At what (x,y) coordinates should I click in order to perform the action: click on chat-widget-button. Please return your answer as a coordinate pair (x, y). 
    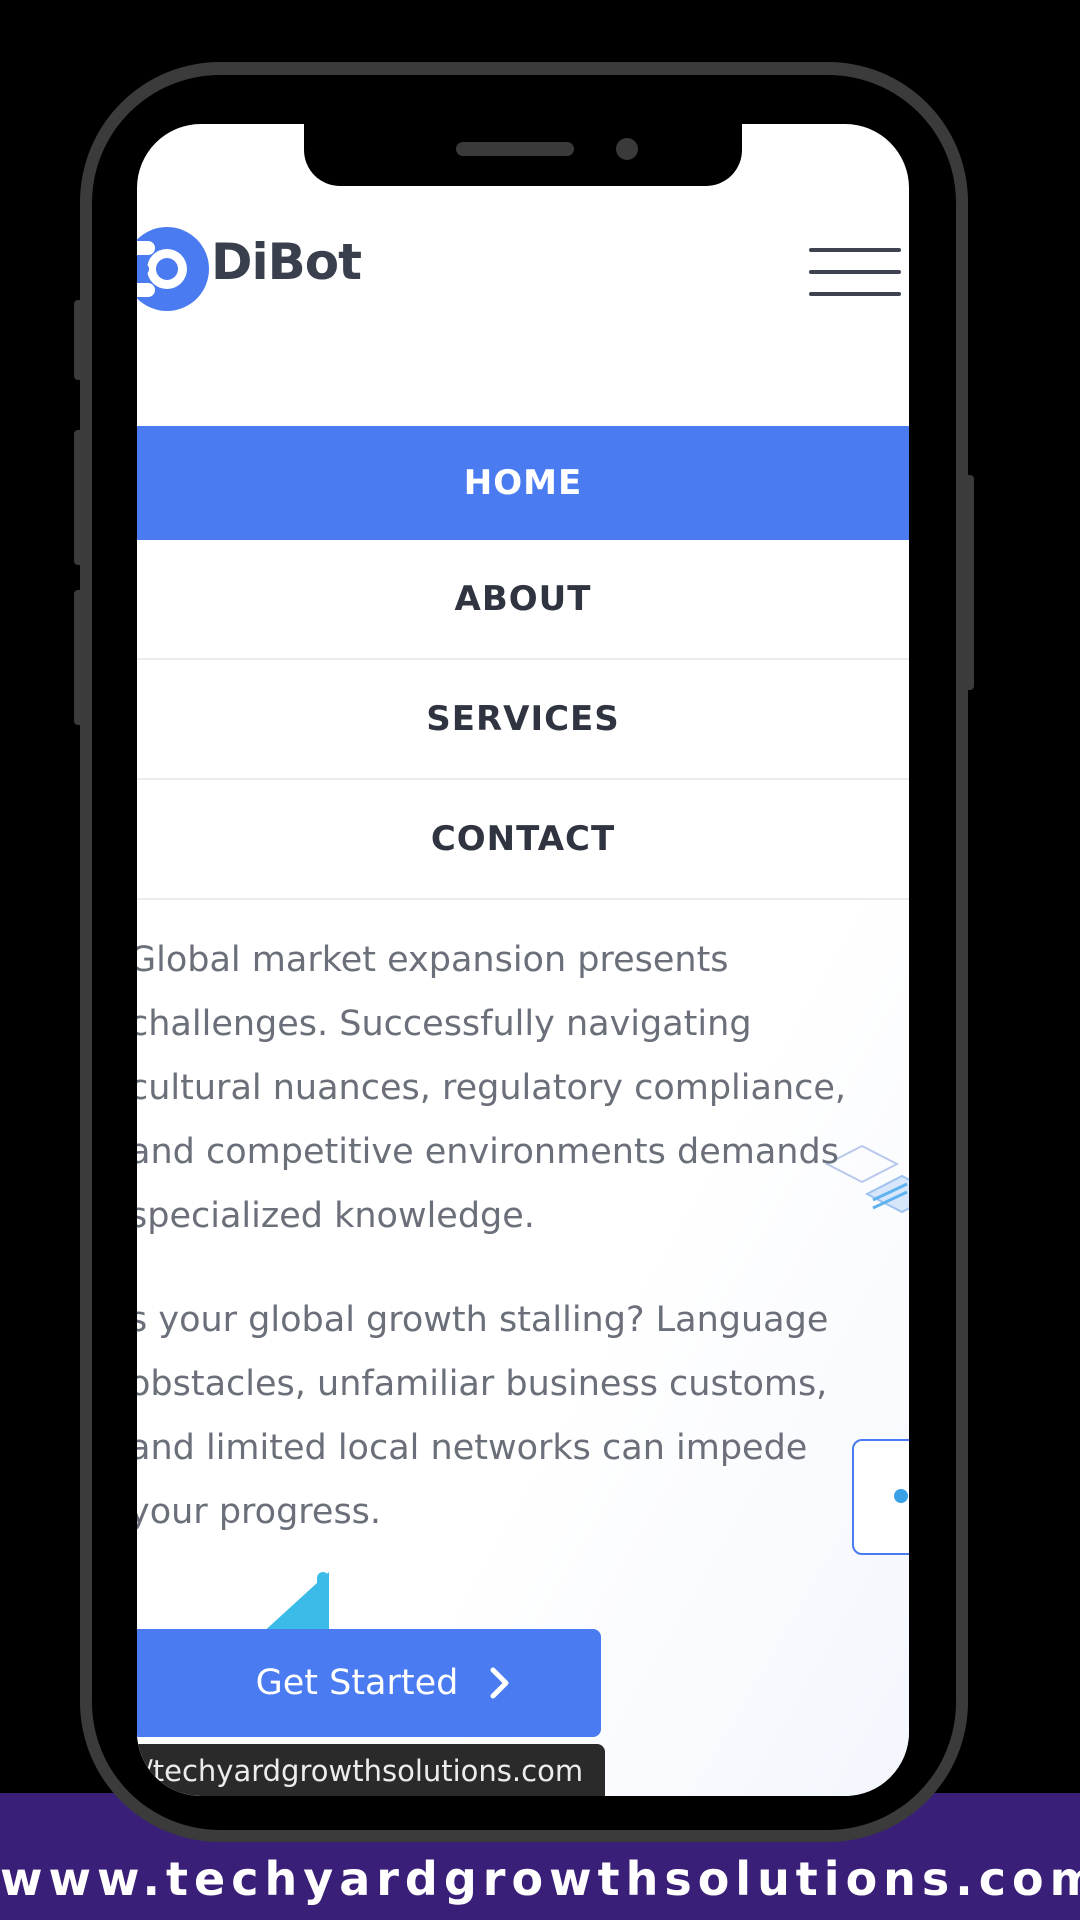
    Looking at the image, I should click on (880, 1497).